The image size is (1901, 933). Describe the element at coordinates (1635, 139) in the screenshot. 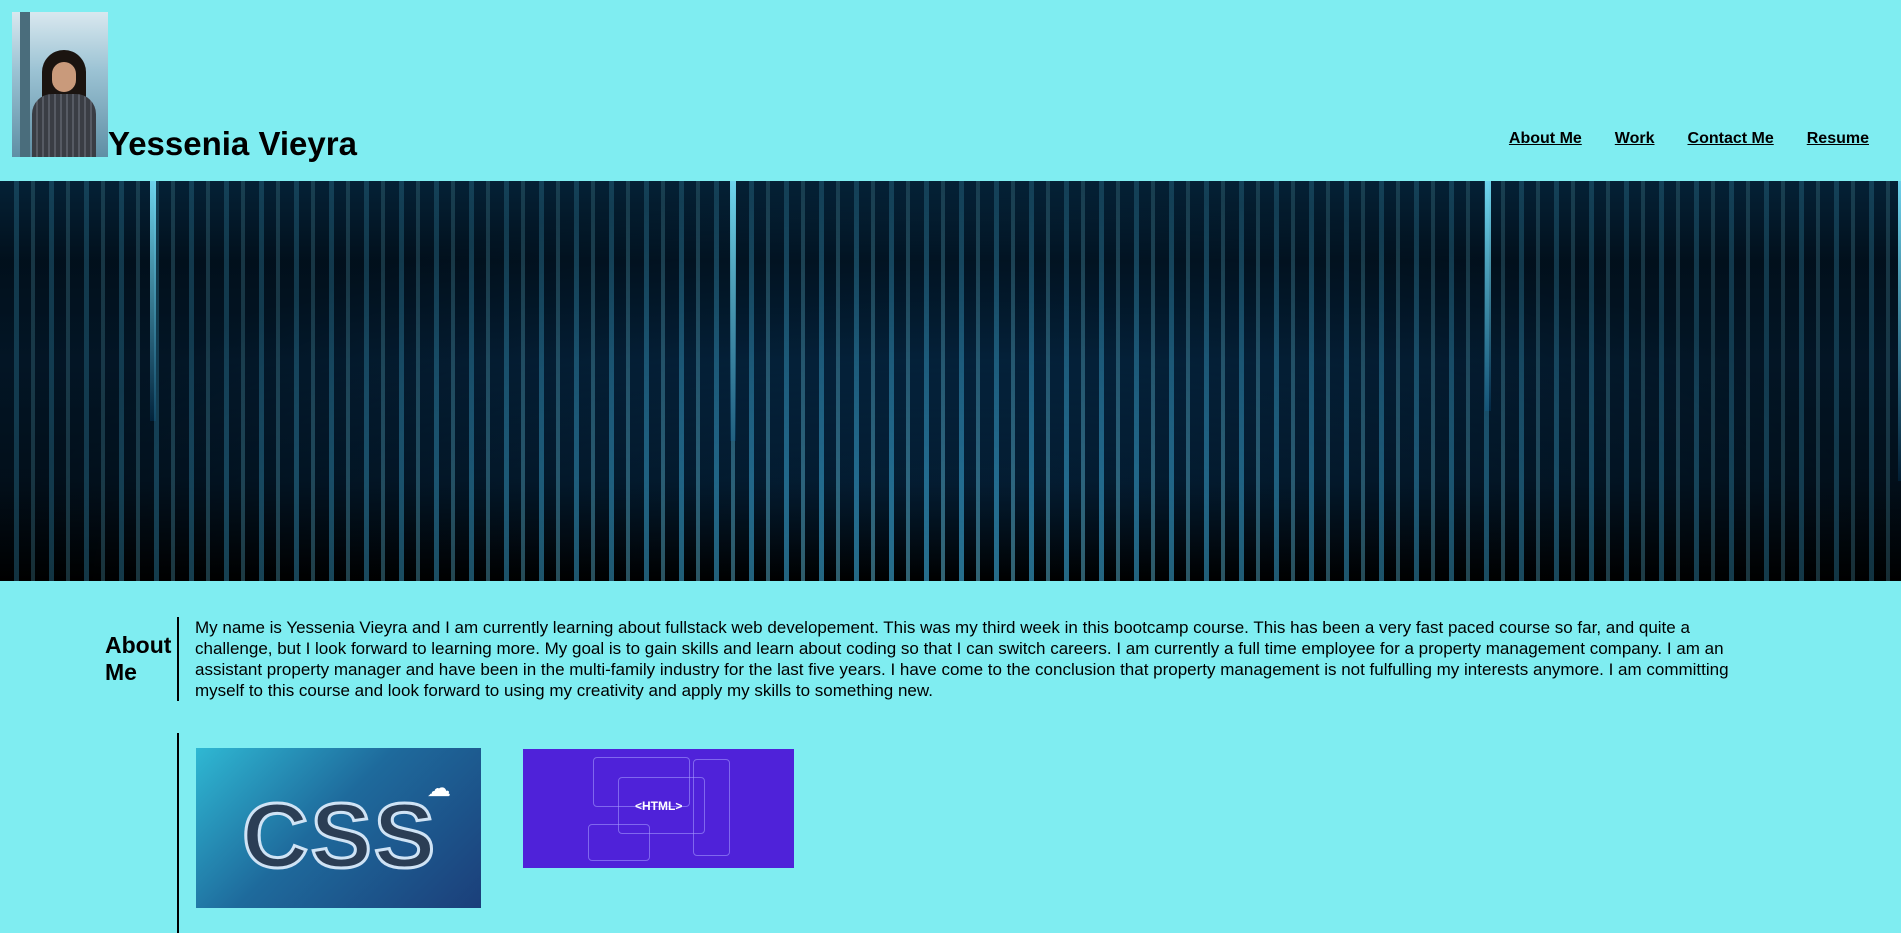

I see `nav-link-work: Work` at that location.